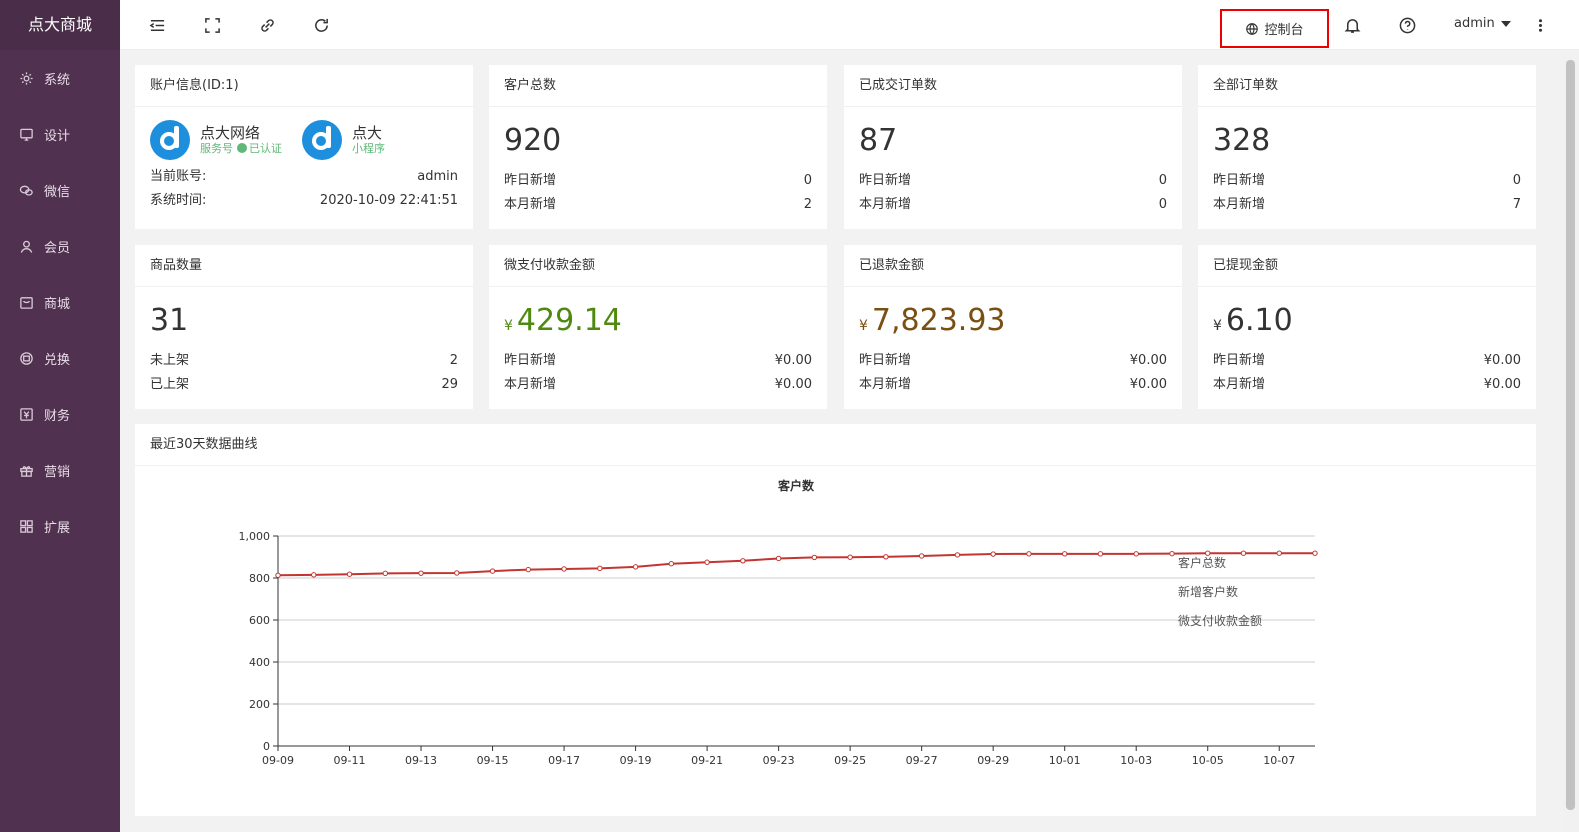  I want to click on x-tick-label: 09-23, so click(779, 760).